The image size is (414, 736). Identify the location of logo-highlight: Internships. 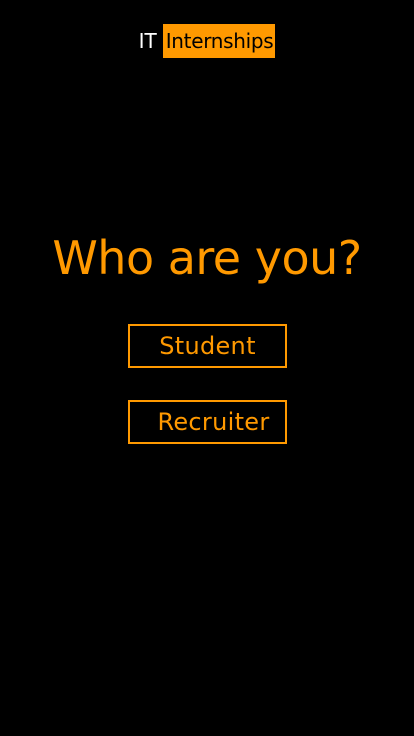
(219, 41).